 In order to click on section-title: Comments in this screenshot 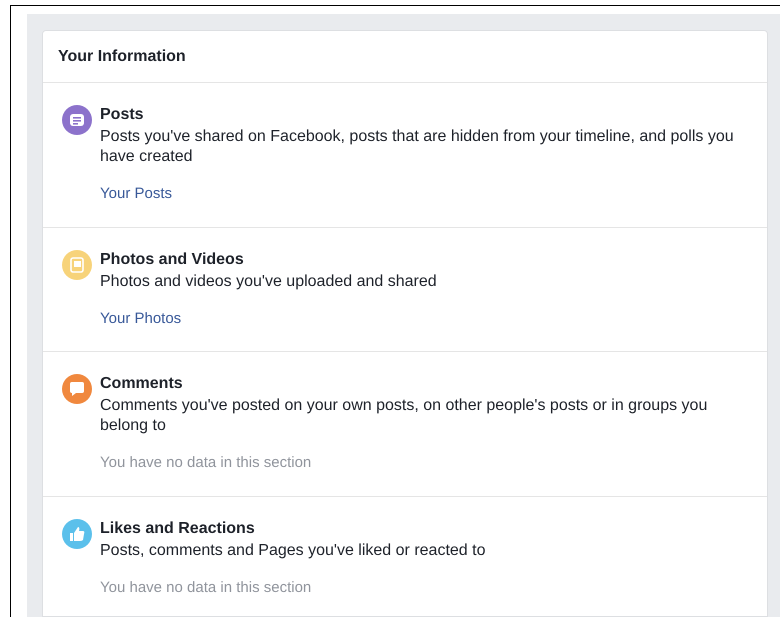, I will do `click(142, 384)`.